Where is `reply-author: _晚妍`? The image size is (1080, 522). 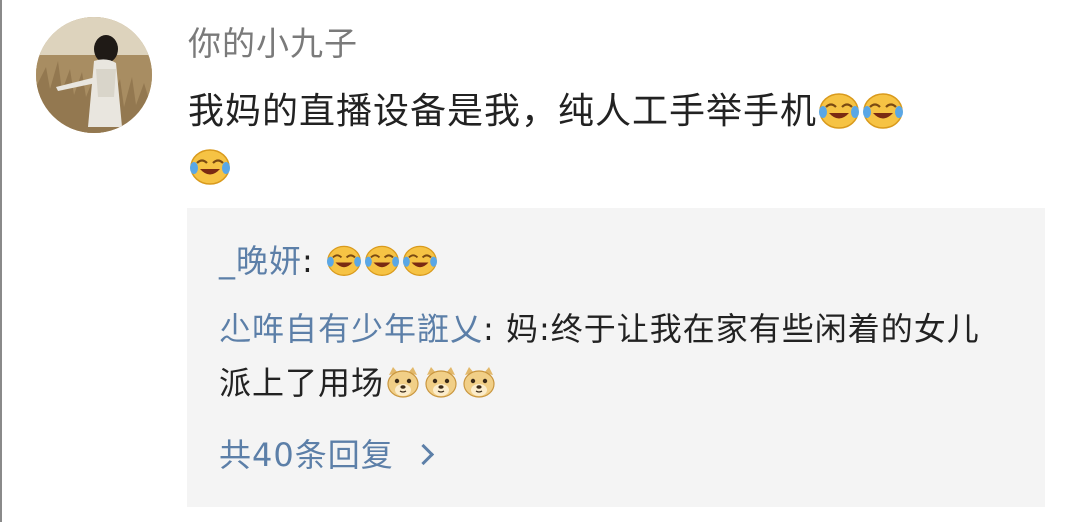
reply-author: _晚妍 is located at coordinates (260, 261).